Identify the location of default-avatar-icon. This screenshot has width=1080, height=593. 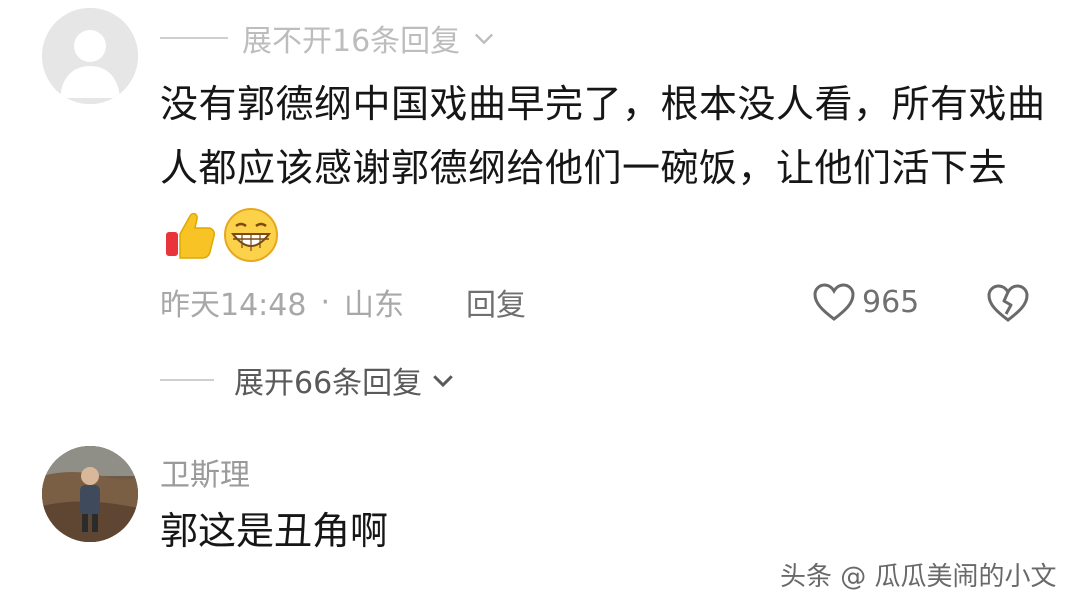
(90, 56).